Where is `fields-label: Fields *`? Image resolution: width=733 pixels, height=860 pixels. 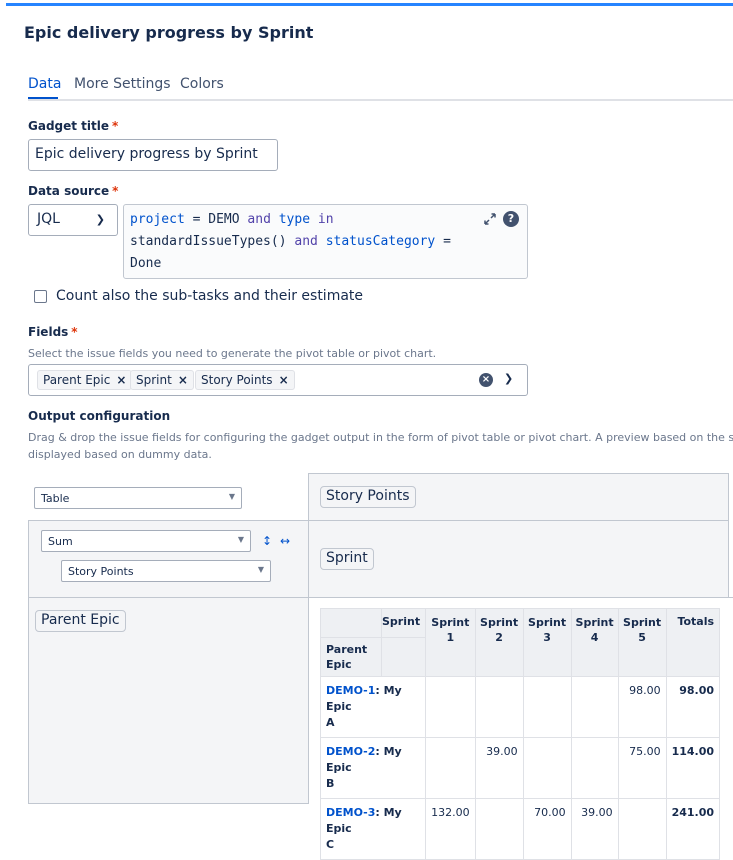
fields-label: Fields * is located at coordinates (53, 332).